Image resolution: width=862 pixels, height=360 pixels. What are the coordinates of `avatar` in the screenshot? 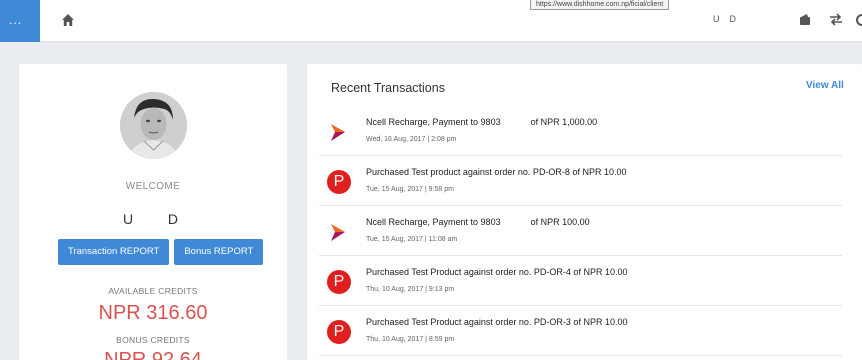 It's located at (153, 125).